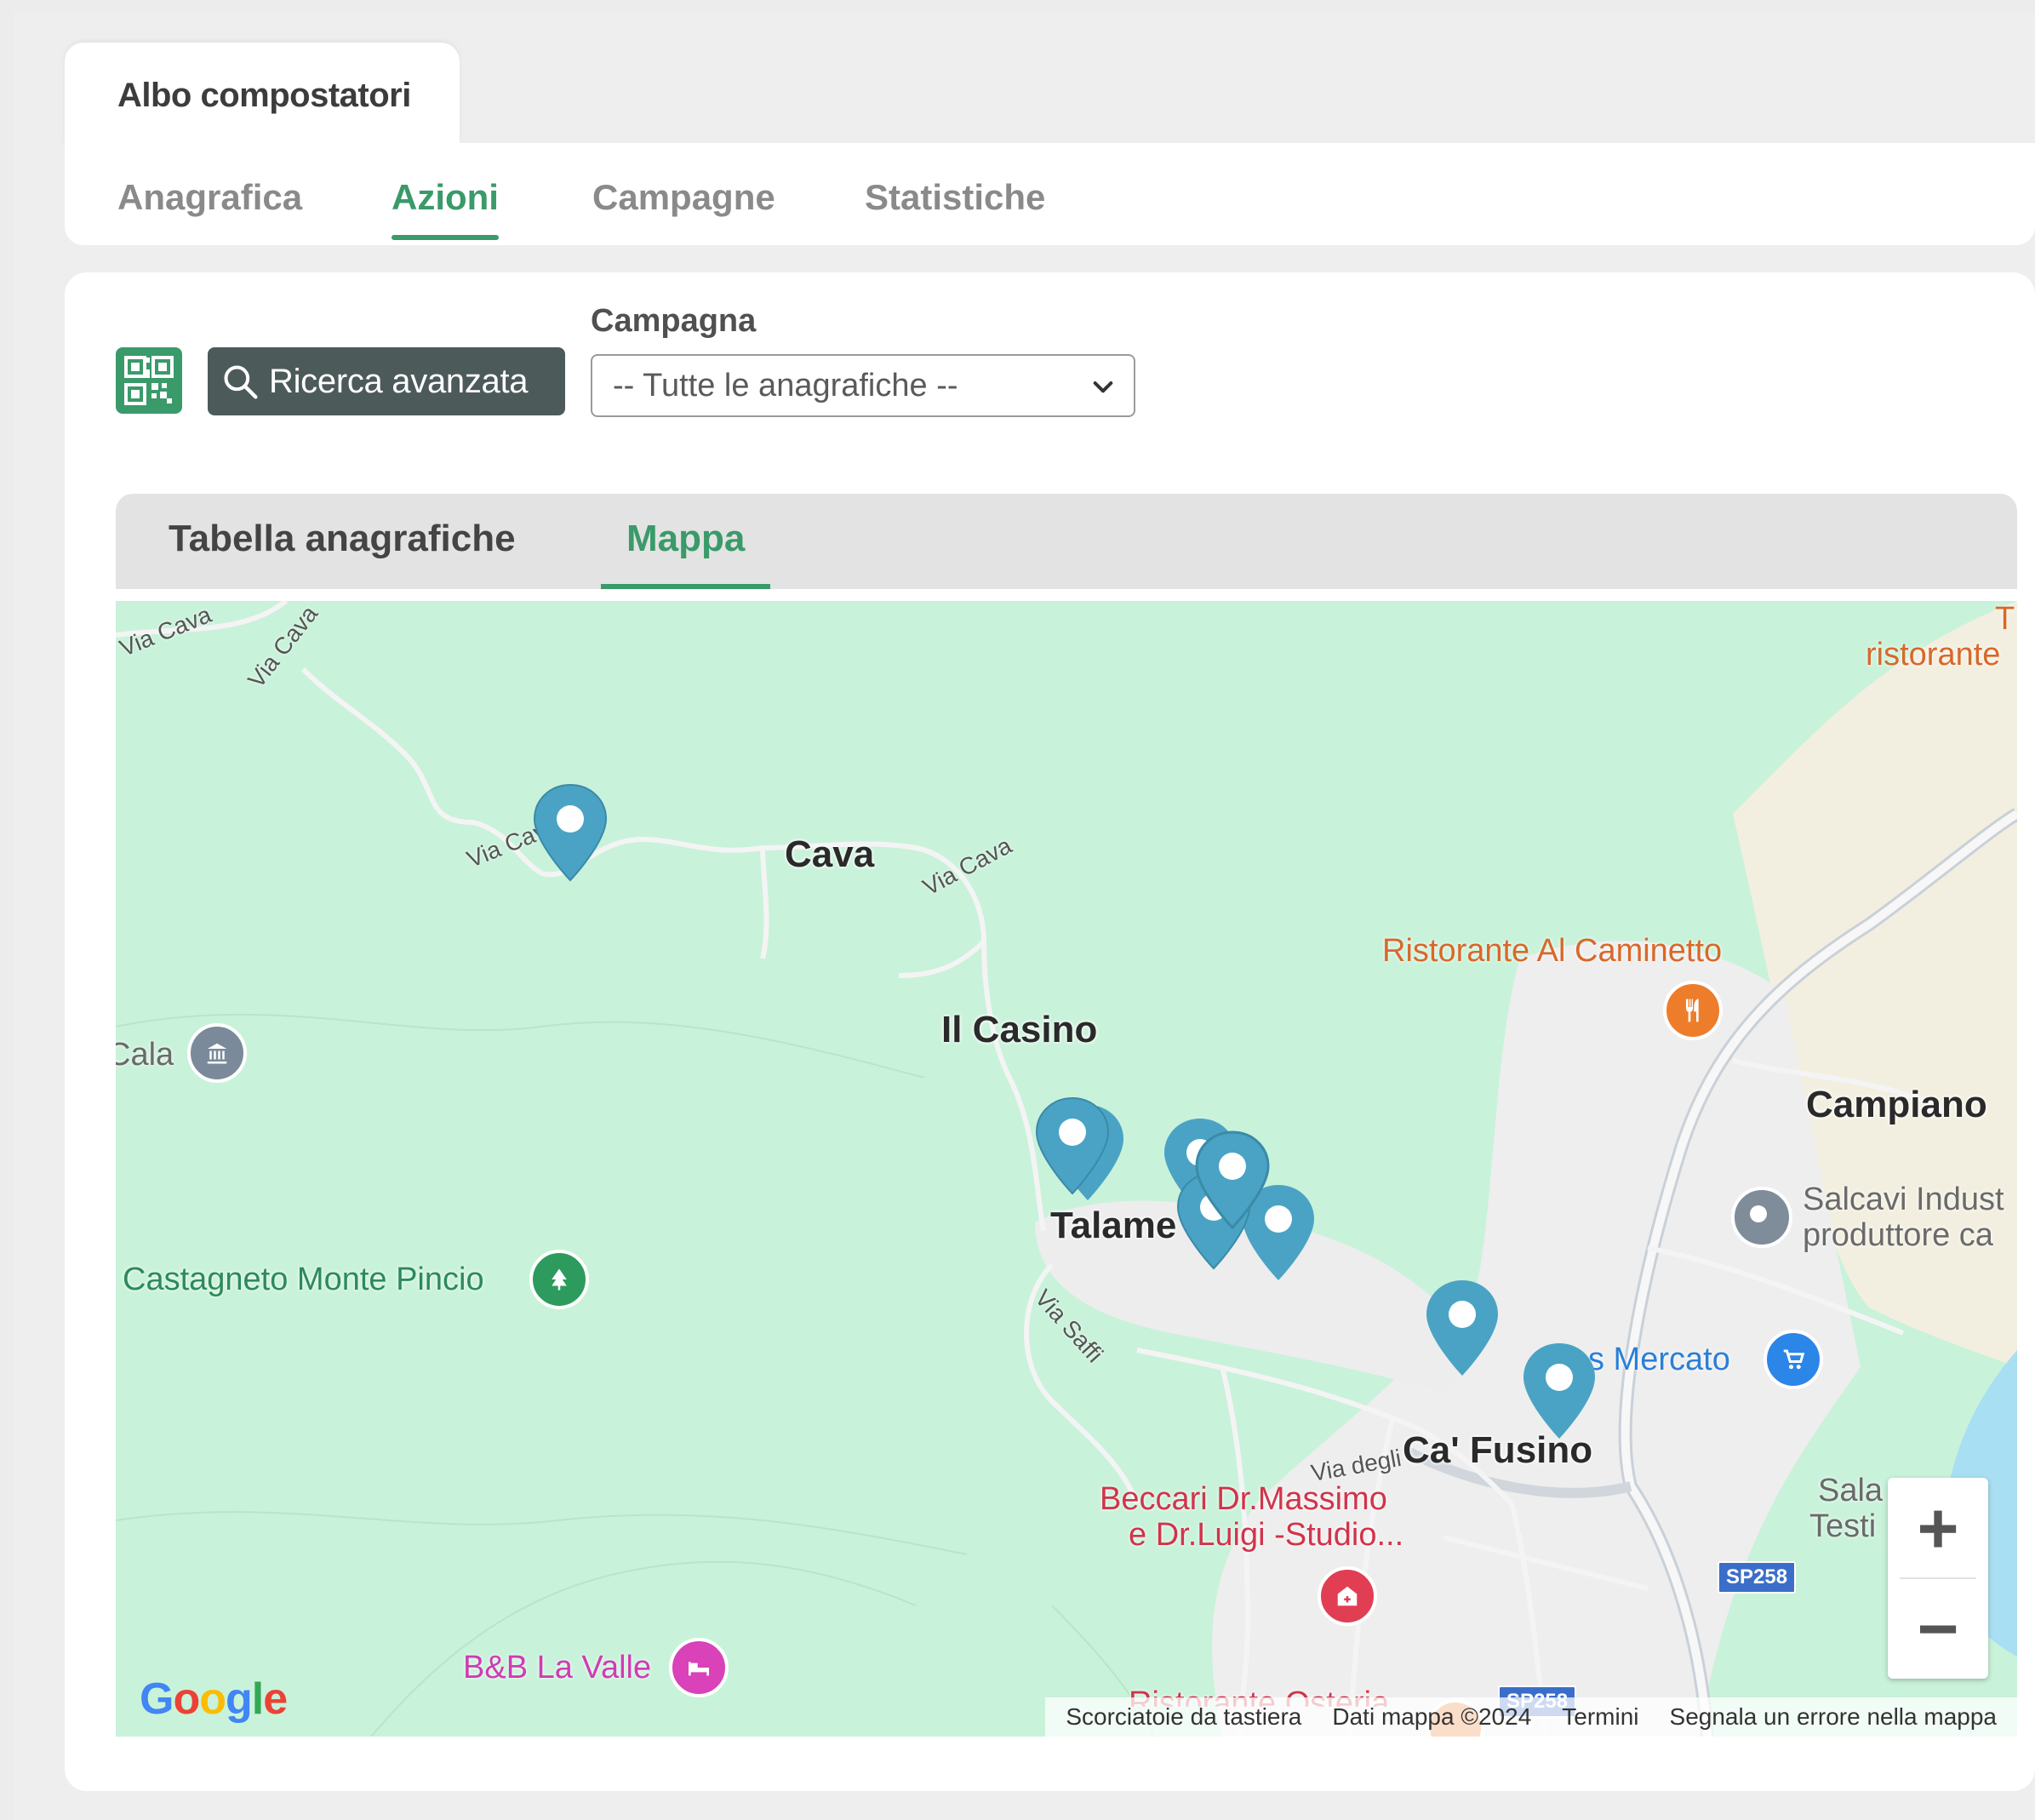 The width and height of the screenshot is (2035, 1820). What do you see at coordinates (145, 1055) in the screenshot?
I see `poi-label: Cala` at bounding box center [145, 1055].